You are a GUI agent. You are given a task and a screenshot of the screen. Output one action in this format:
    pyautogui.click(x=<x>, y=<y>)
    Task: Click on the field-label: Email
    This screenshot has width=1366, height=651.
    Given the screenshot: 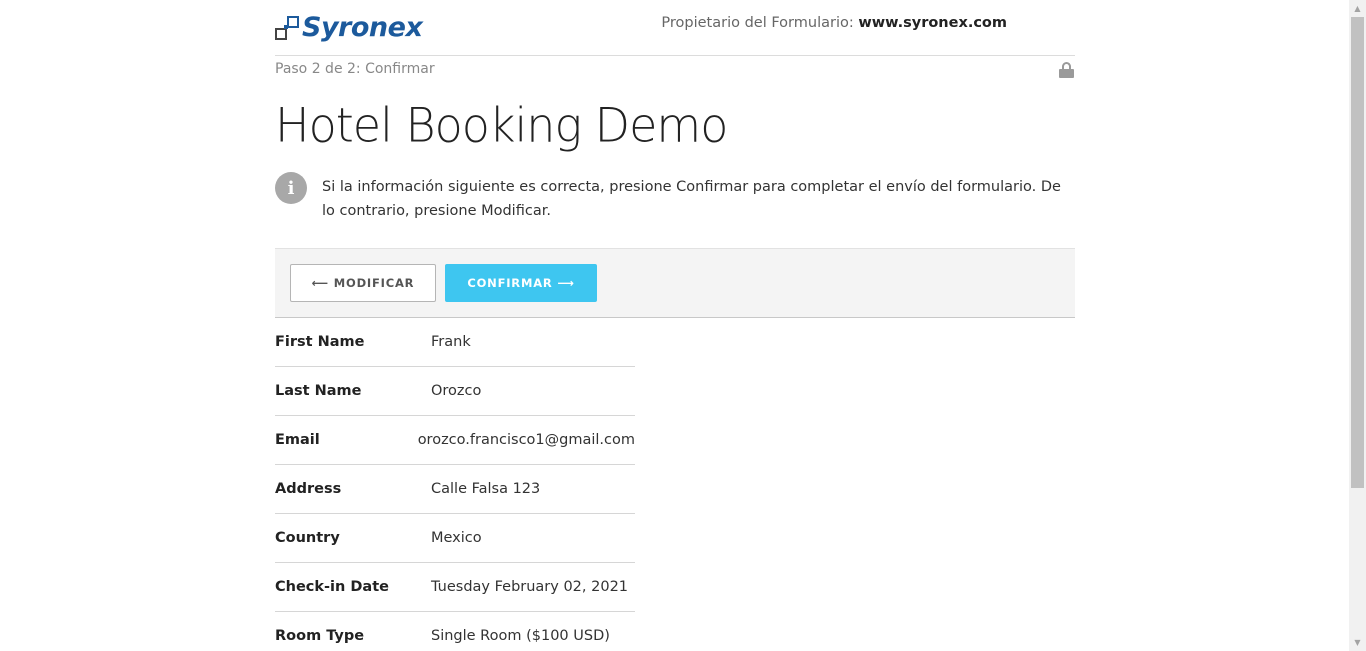 What is the action you would take?
    pyautogui.click(x=297, y=440)
    